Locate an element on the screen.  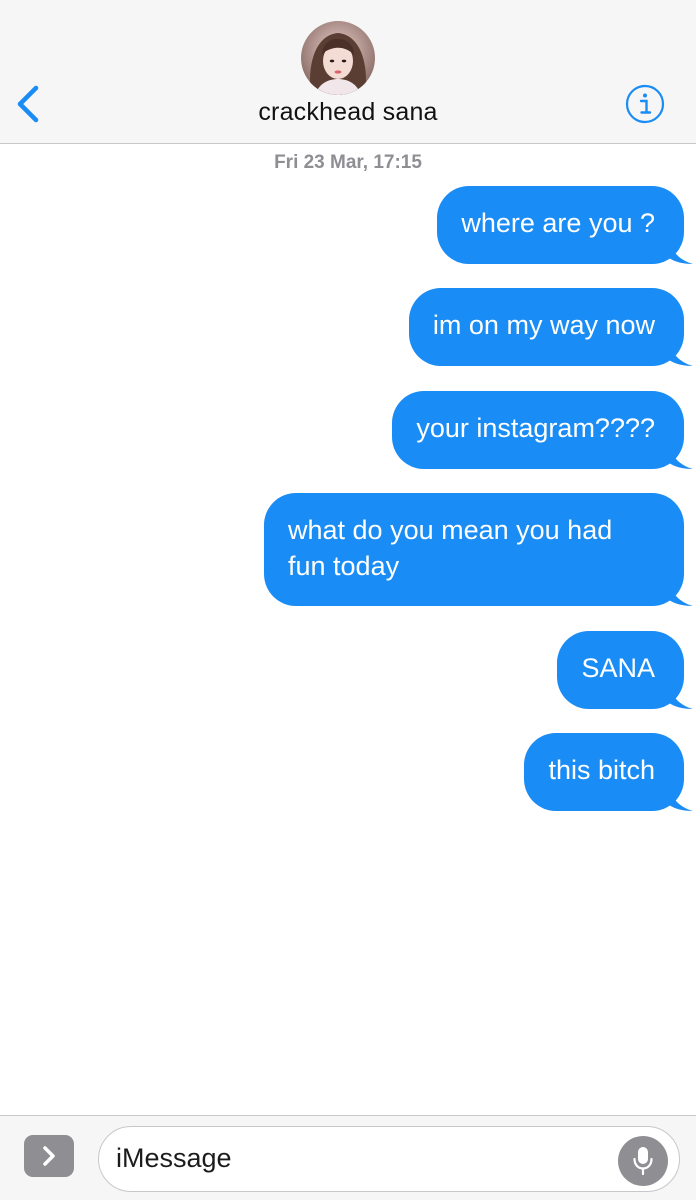
conversation-header: crackhead sana is located at coordinates (348, 72).